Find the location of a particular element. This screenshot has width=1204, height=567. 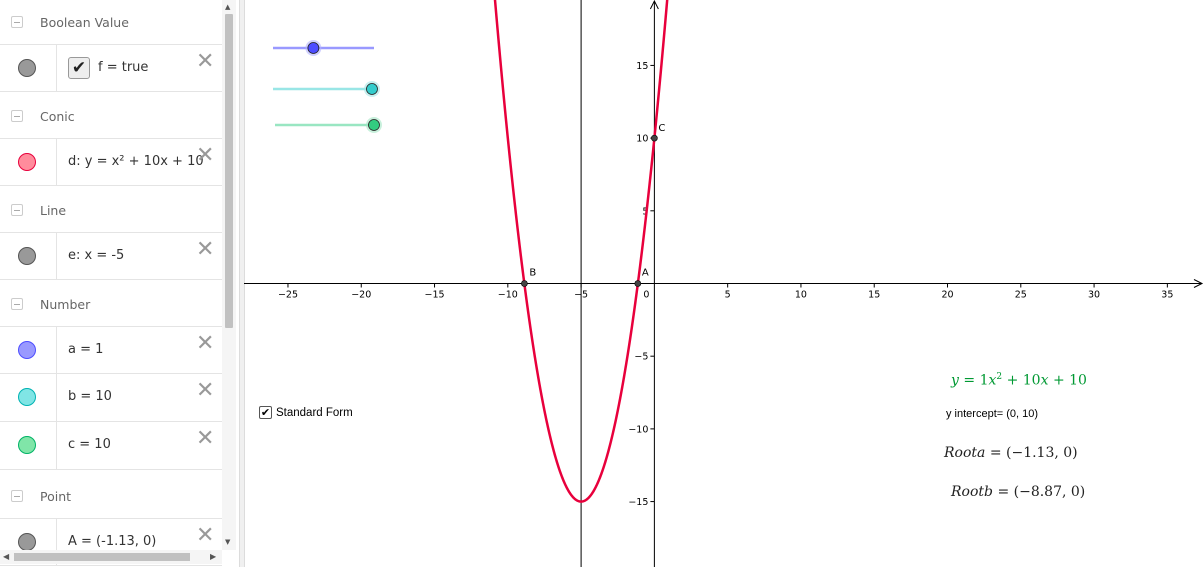

category-label: Boolean Value is located at coordinates (84, 22).